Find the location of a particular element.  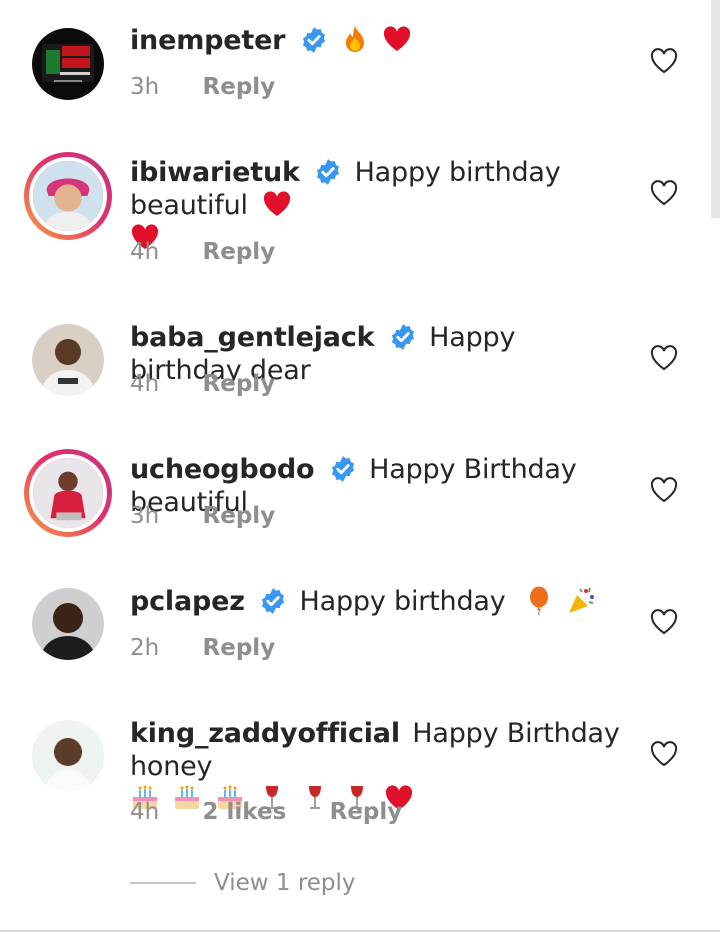

comment-username: baba_gentlejack is located at coordinates (252, 337).